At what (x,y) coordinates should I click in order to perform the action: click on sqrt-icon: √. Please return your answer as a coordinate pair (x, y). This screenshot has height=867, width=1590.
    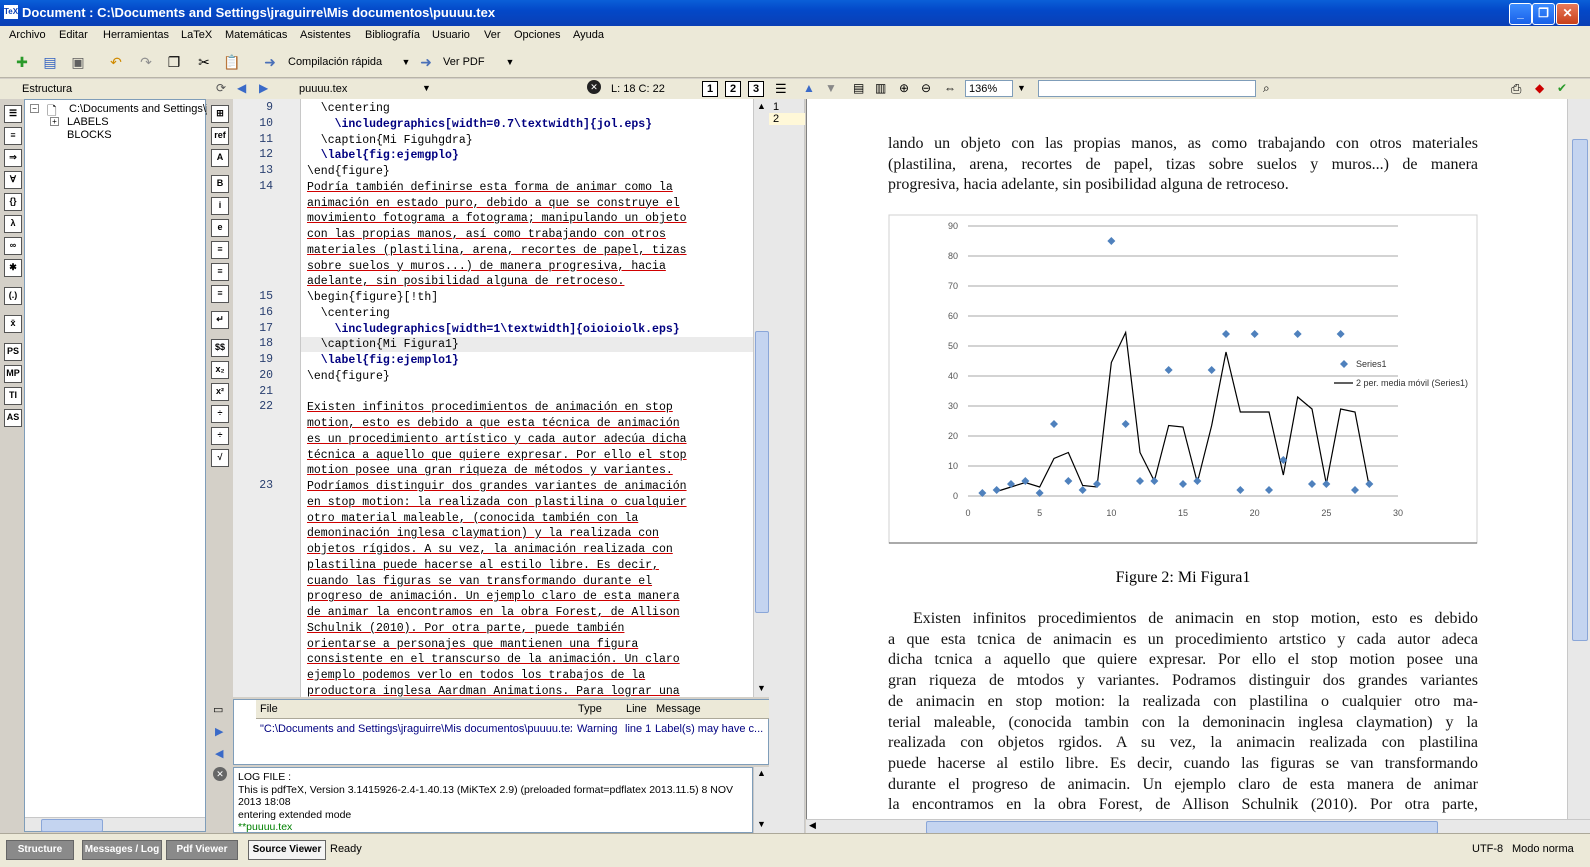
    Looking at the image, I should click on (220, 458).